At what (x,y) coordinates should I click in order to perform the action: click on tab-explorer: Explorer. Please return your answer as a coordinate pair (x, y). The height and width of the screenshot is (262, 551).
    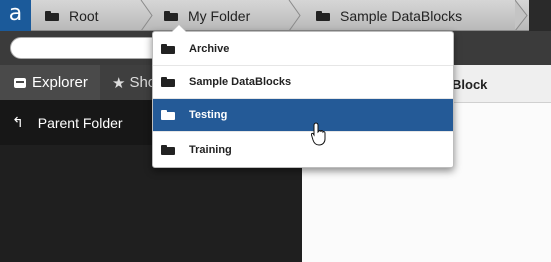
    Looking at the image, I should click on (50, 82).